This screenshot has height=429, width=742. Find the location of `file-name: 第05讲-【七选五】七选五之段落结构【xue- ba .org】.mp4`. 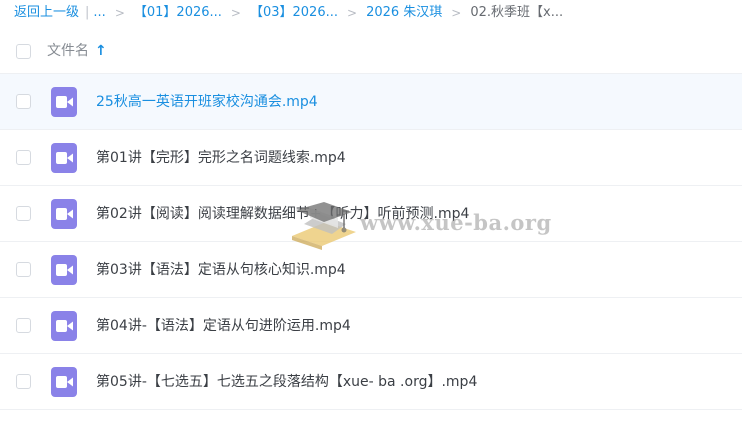

file-name: 第05讲-【七选五】七选五之段落结构【xue- ba .org】.mp4 is located at coordinates (286, 382).